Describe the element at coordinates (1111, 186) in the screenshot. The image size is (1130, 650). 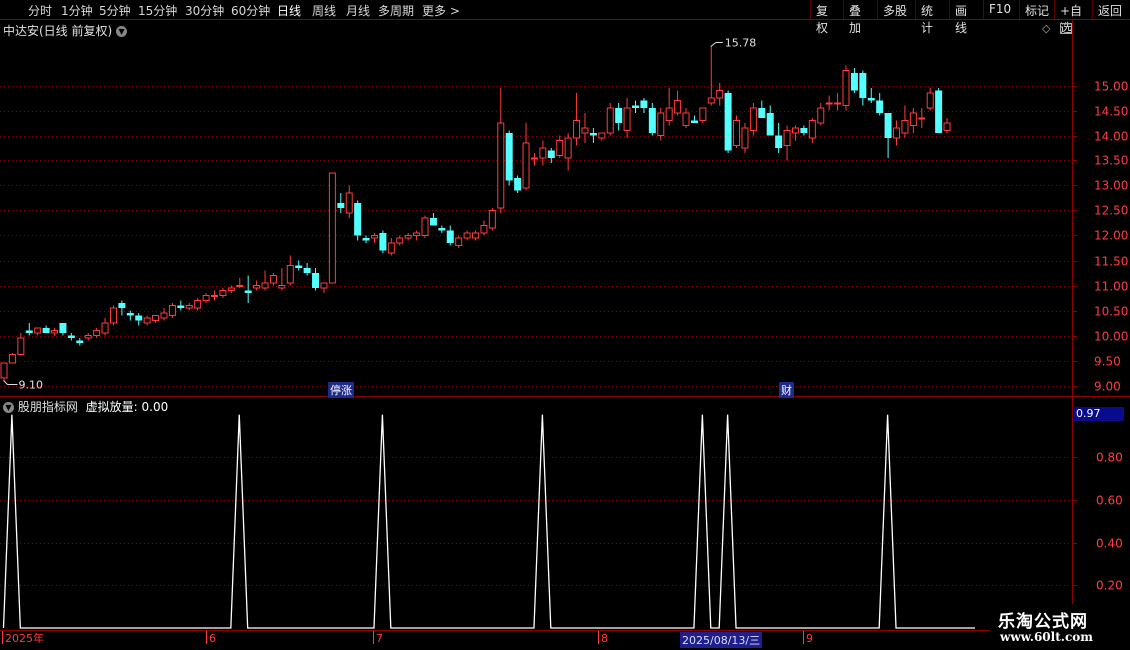
I see `price-tick-label: 13.00` at that location.